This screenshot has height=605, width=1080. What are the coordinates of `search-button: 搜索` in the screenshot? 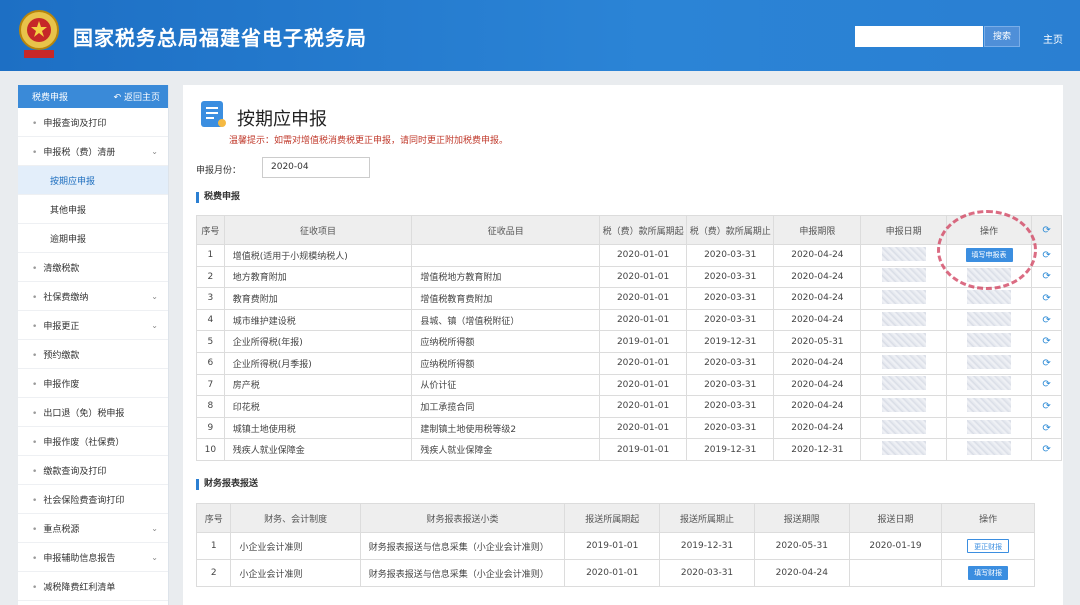 It's located at (1002, 36).